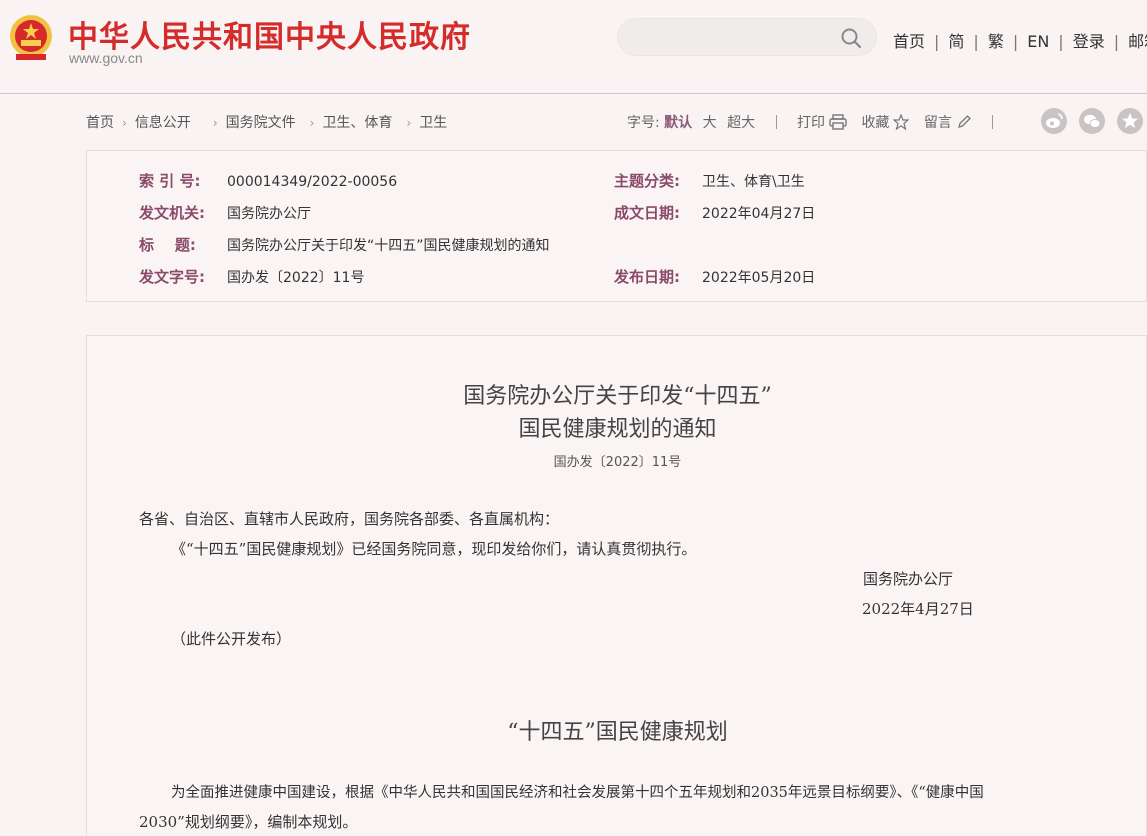  What do you see at coordinates (937, 123) in the screenshot?
I see `comment-label: 留言` at bounding box center [937, 123].